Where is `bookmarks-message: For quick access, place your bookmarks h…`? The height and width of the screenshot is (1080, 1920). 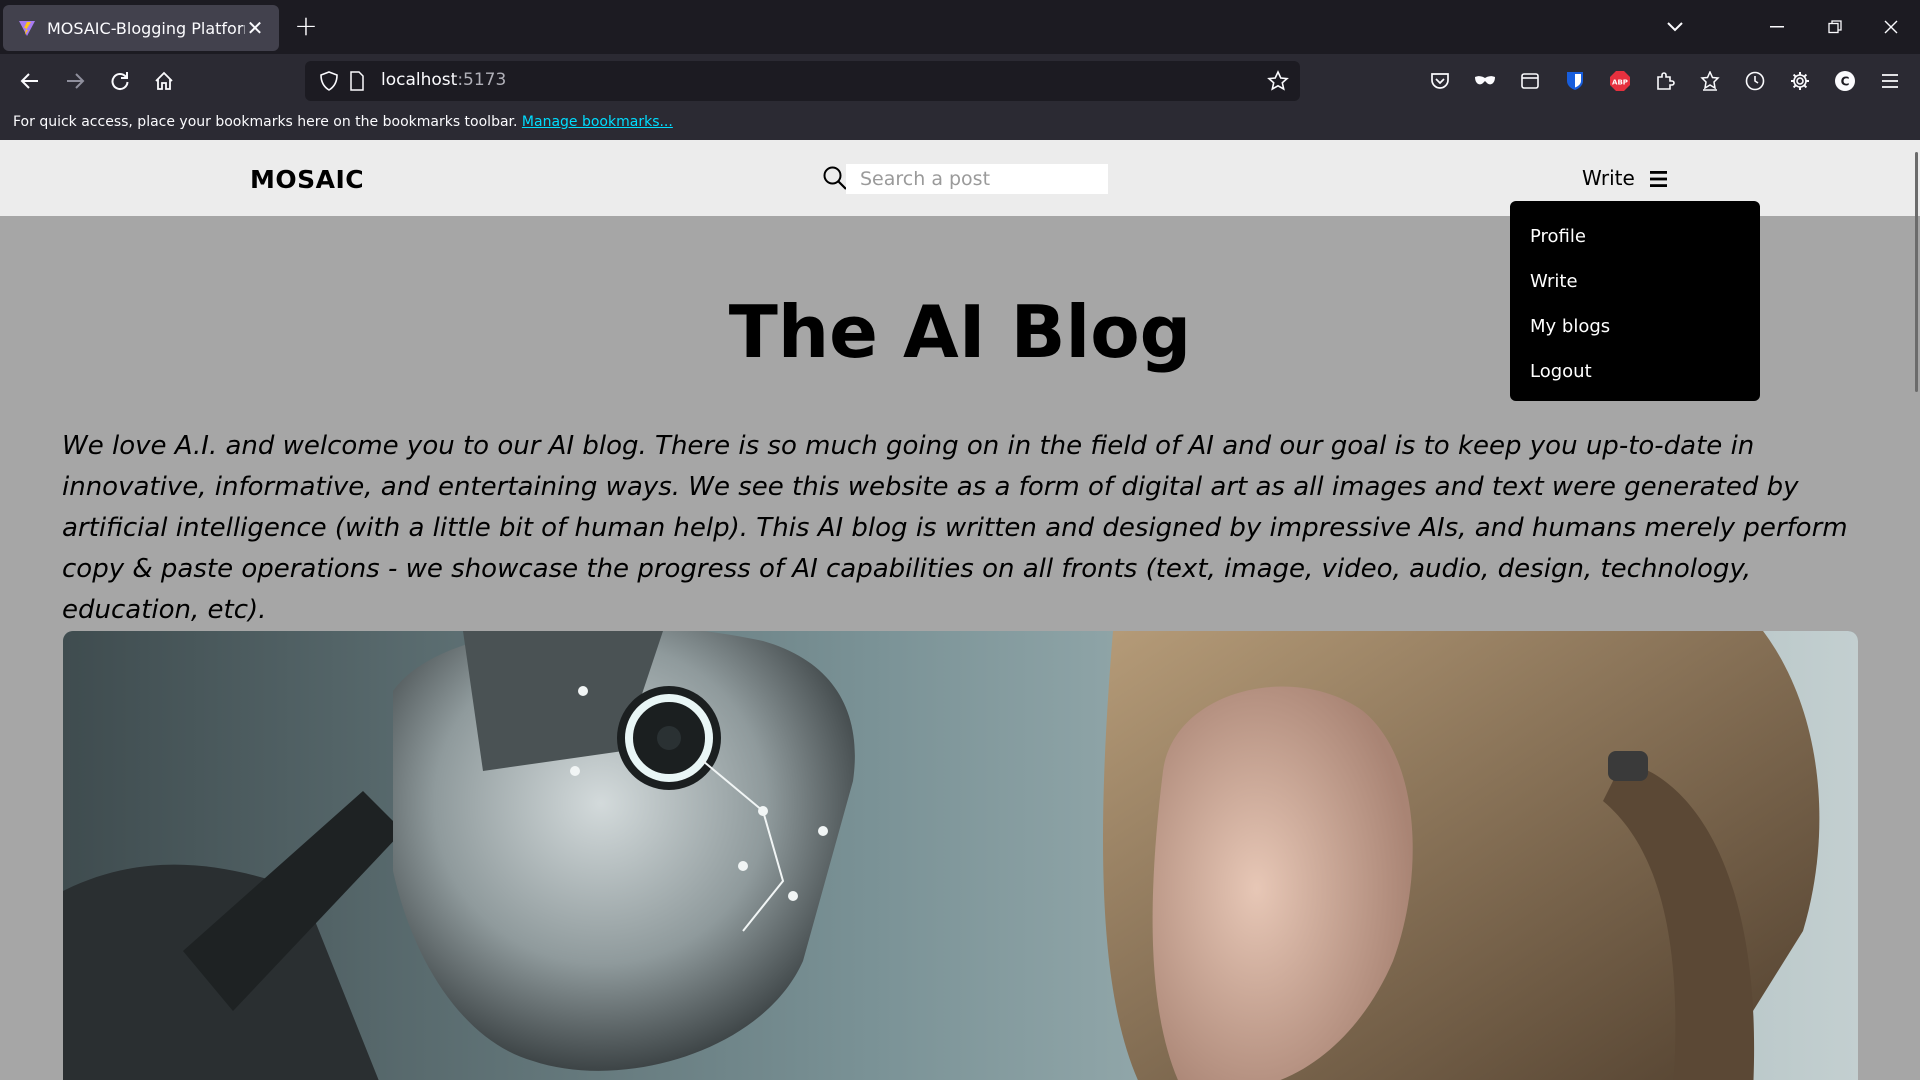
bookmarks-message: For quick access, place your bookmarks h… is located at coordinates (265, 122).